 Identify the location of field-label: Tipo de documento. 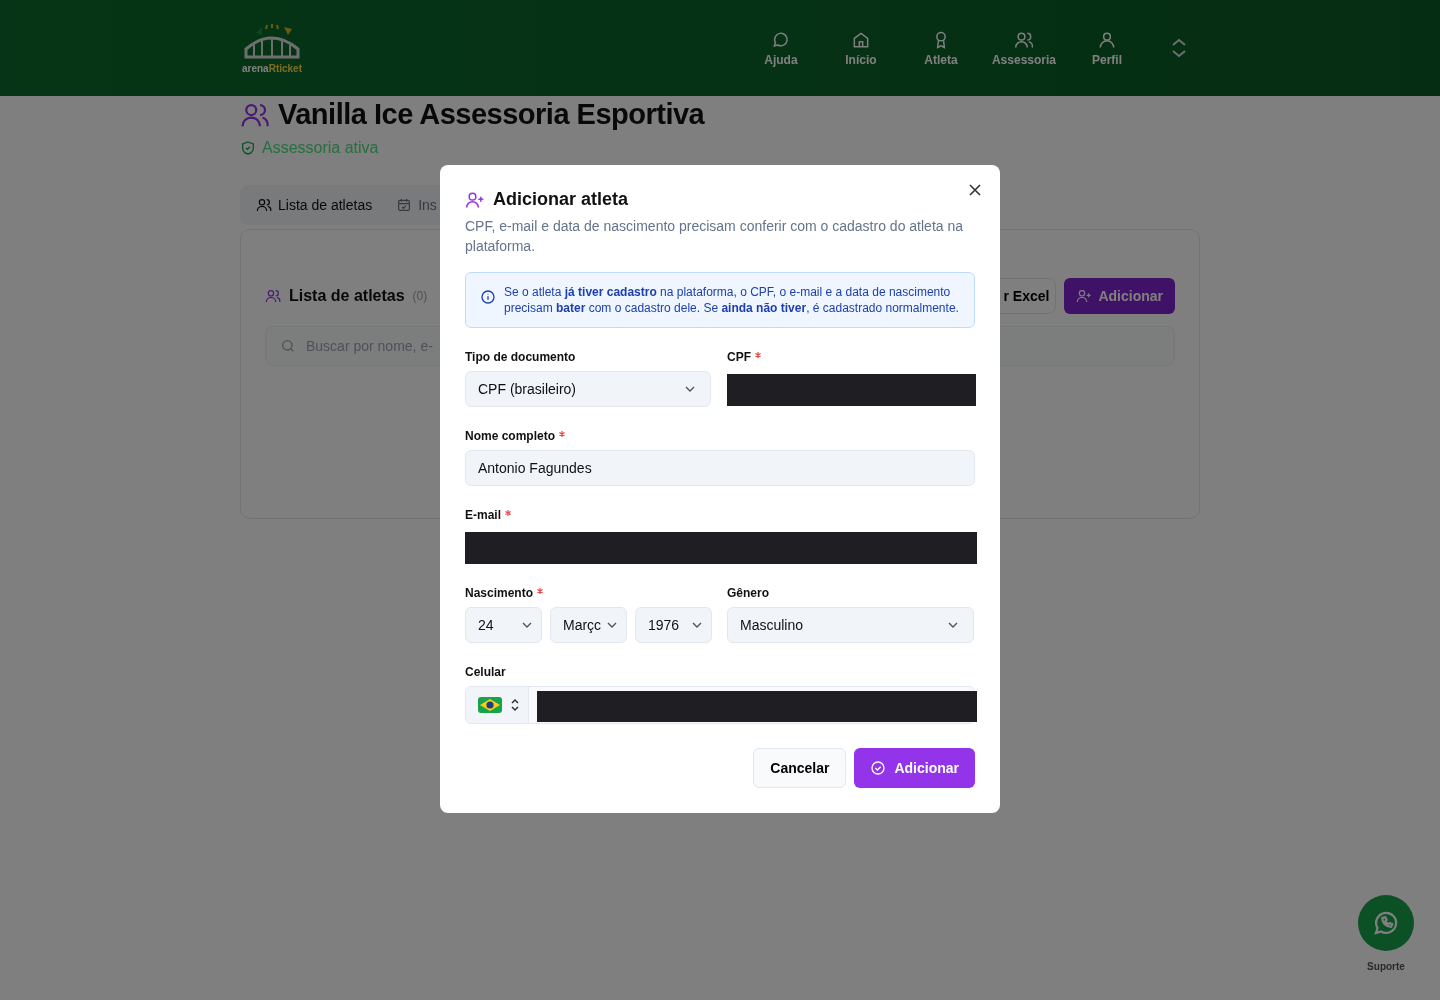
(521, 357).